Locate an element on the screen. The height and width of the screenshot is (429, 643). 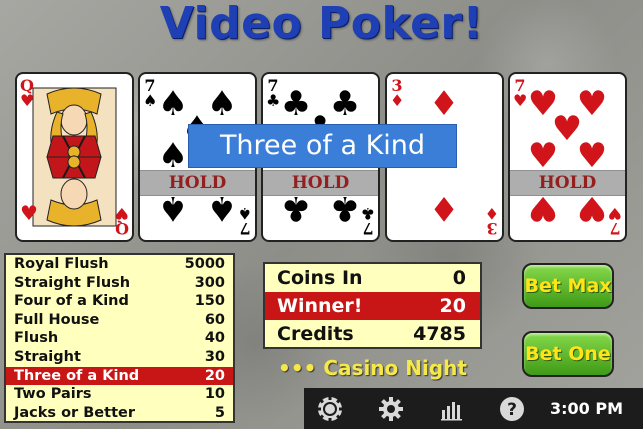
winner-label: Winner! is located at coordinates (320, 306).